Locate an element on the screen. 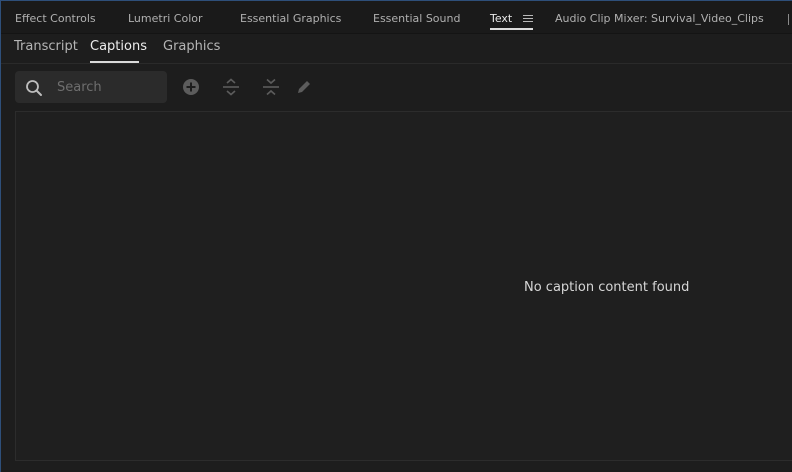 The image size is (792, 472). tab-essential-graphics: Essential Graphics is located at coordinates (290, 20).